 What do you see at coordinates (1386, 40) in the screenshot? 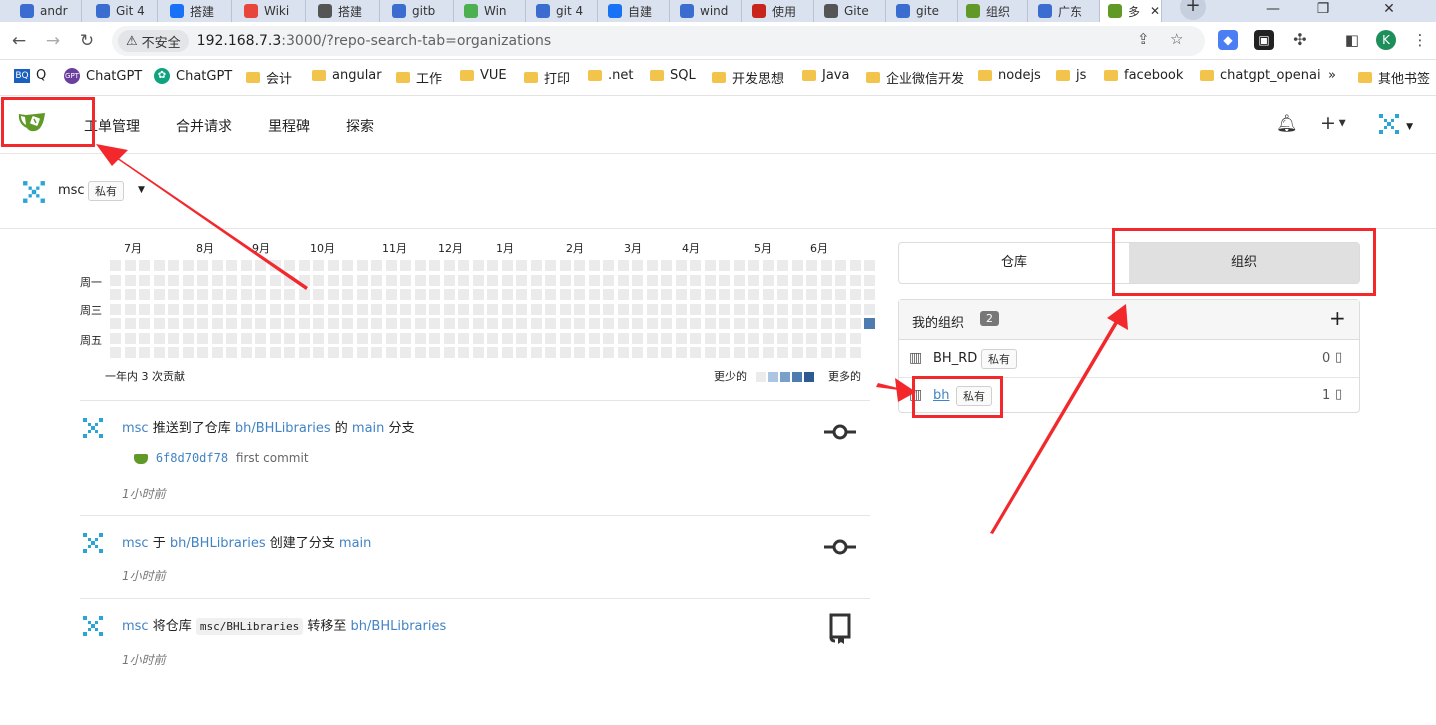
I see `profile-avatar: K` at bounding box center [1386, 40].